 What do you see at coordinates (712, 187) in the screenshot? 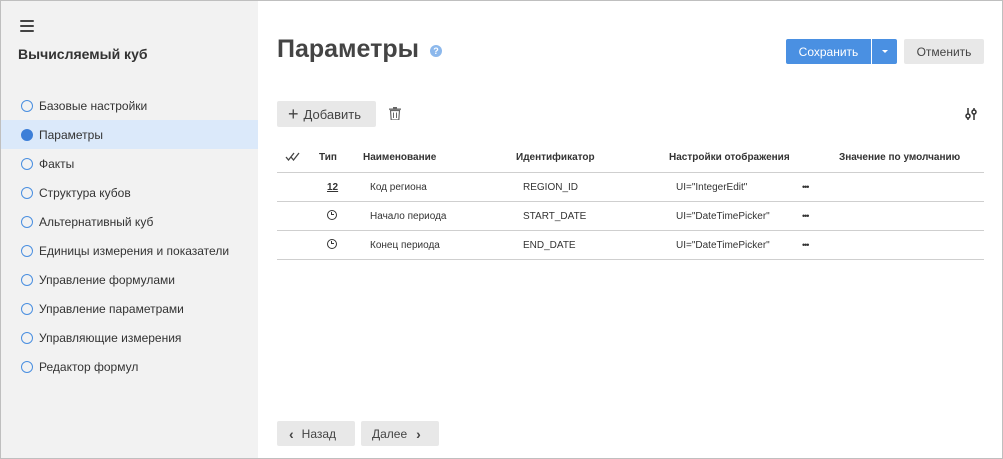
I see `cell-display: UI="IntegerEdit"` at bounding box center [712, 187].